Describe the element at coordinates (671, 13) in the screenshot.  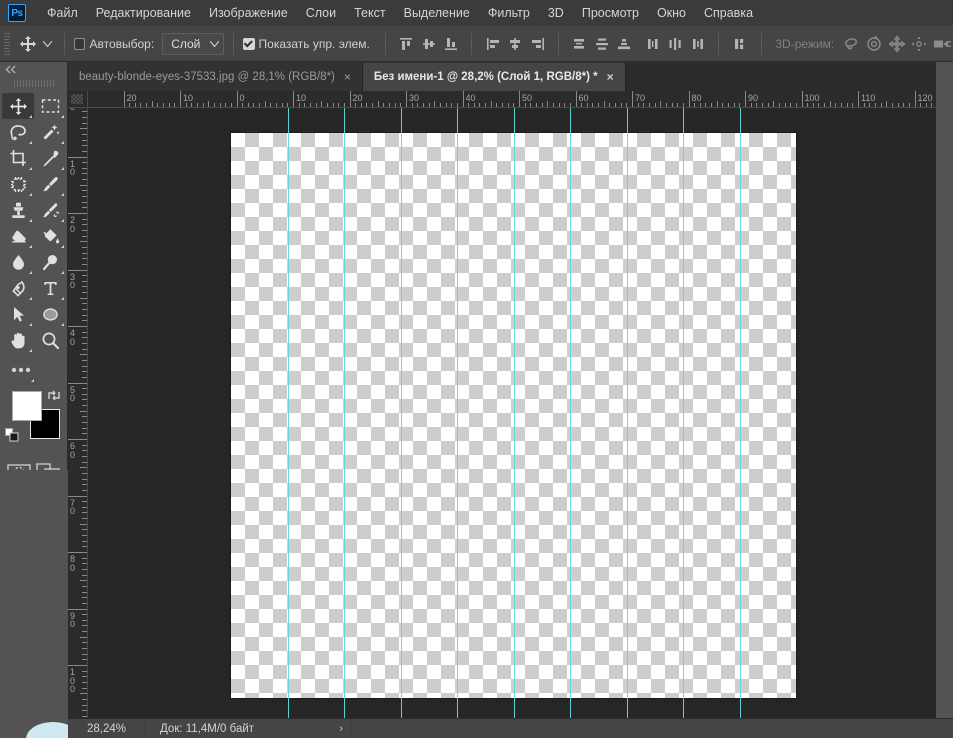
I see `menu-window: Окно` at that location.